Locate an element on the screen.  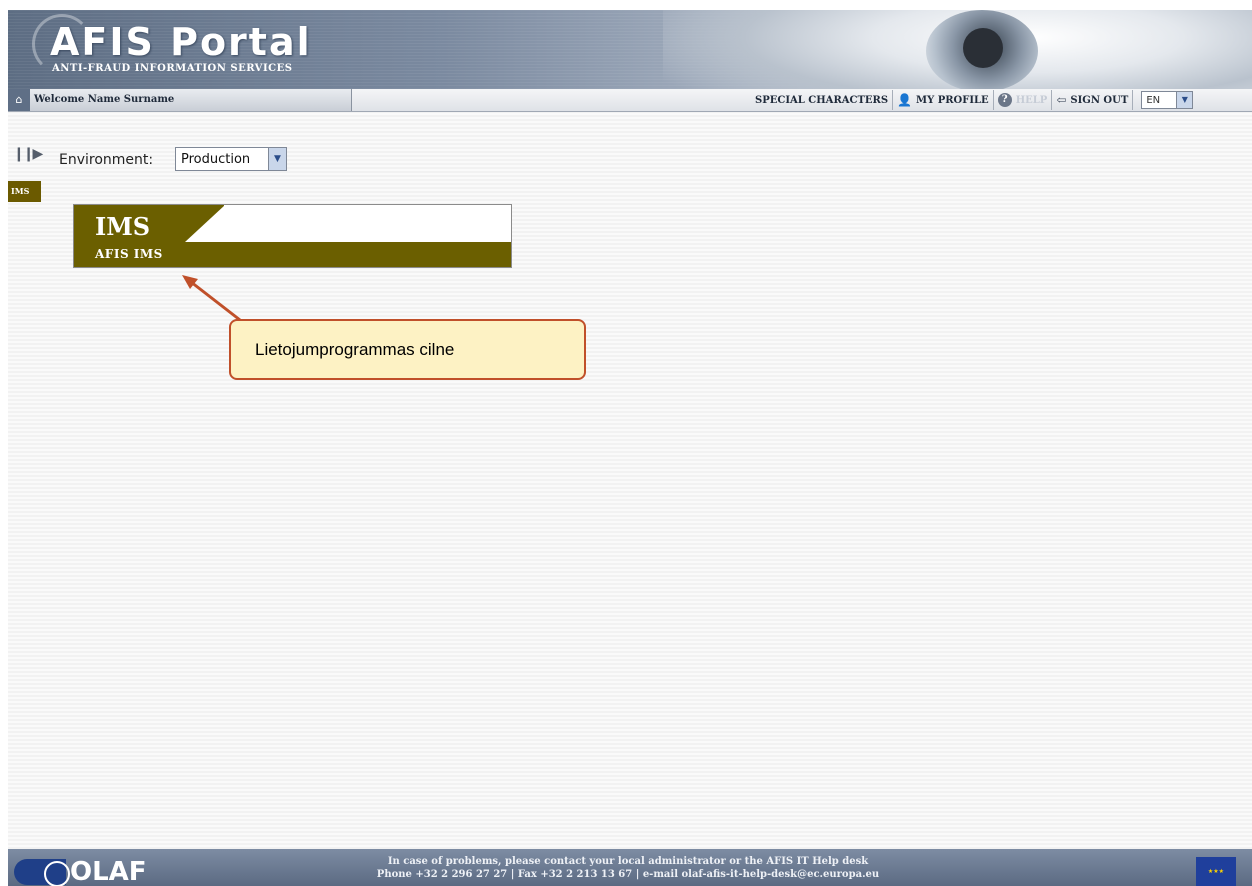
tile-title: IMS is located at coordinates (123, 226).